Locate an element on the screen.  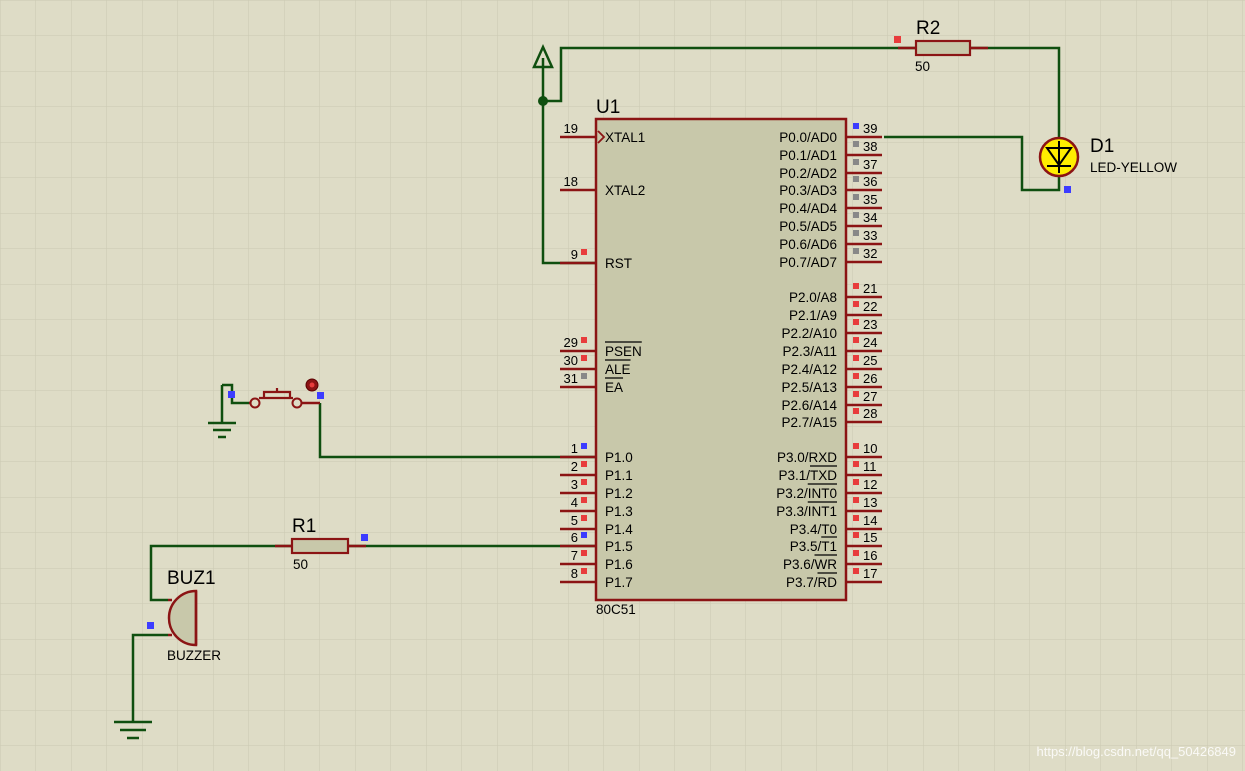
u1-pin-label: P0.5/AD5 is located at coordinates (808, 226).